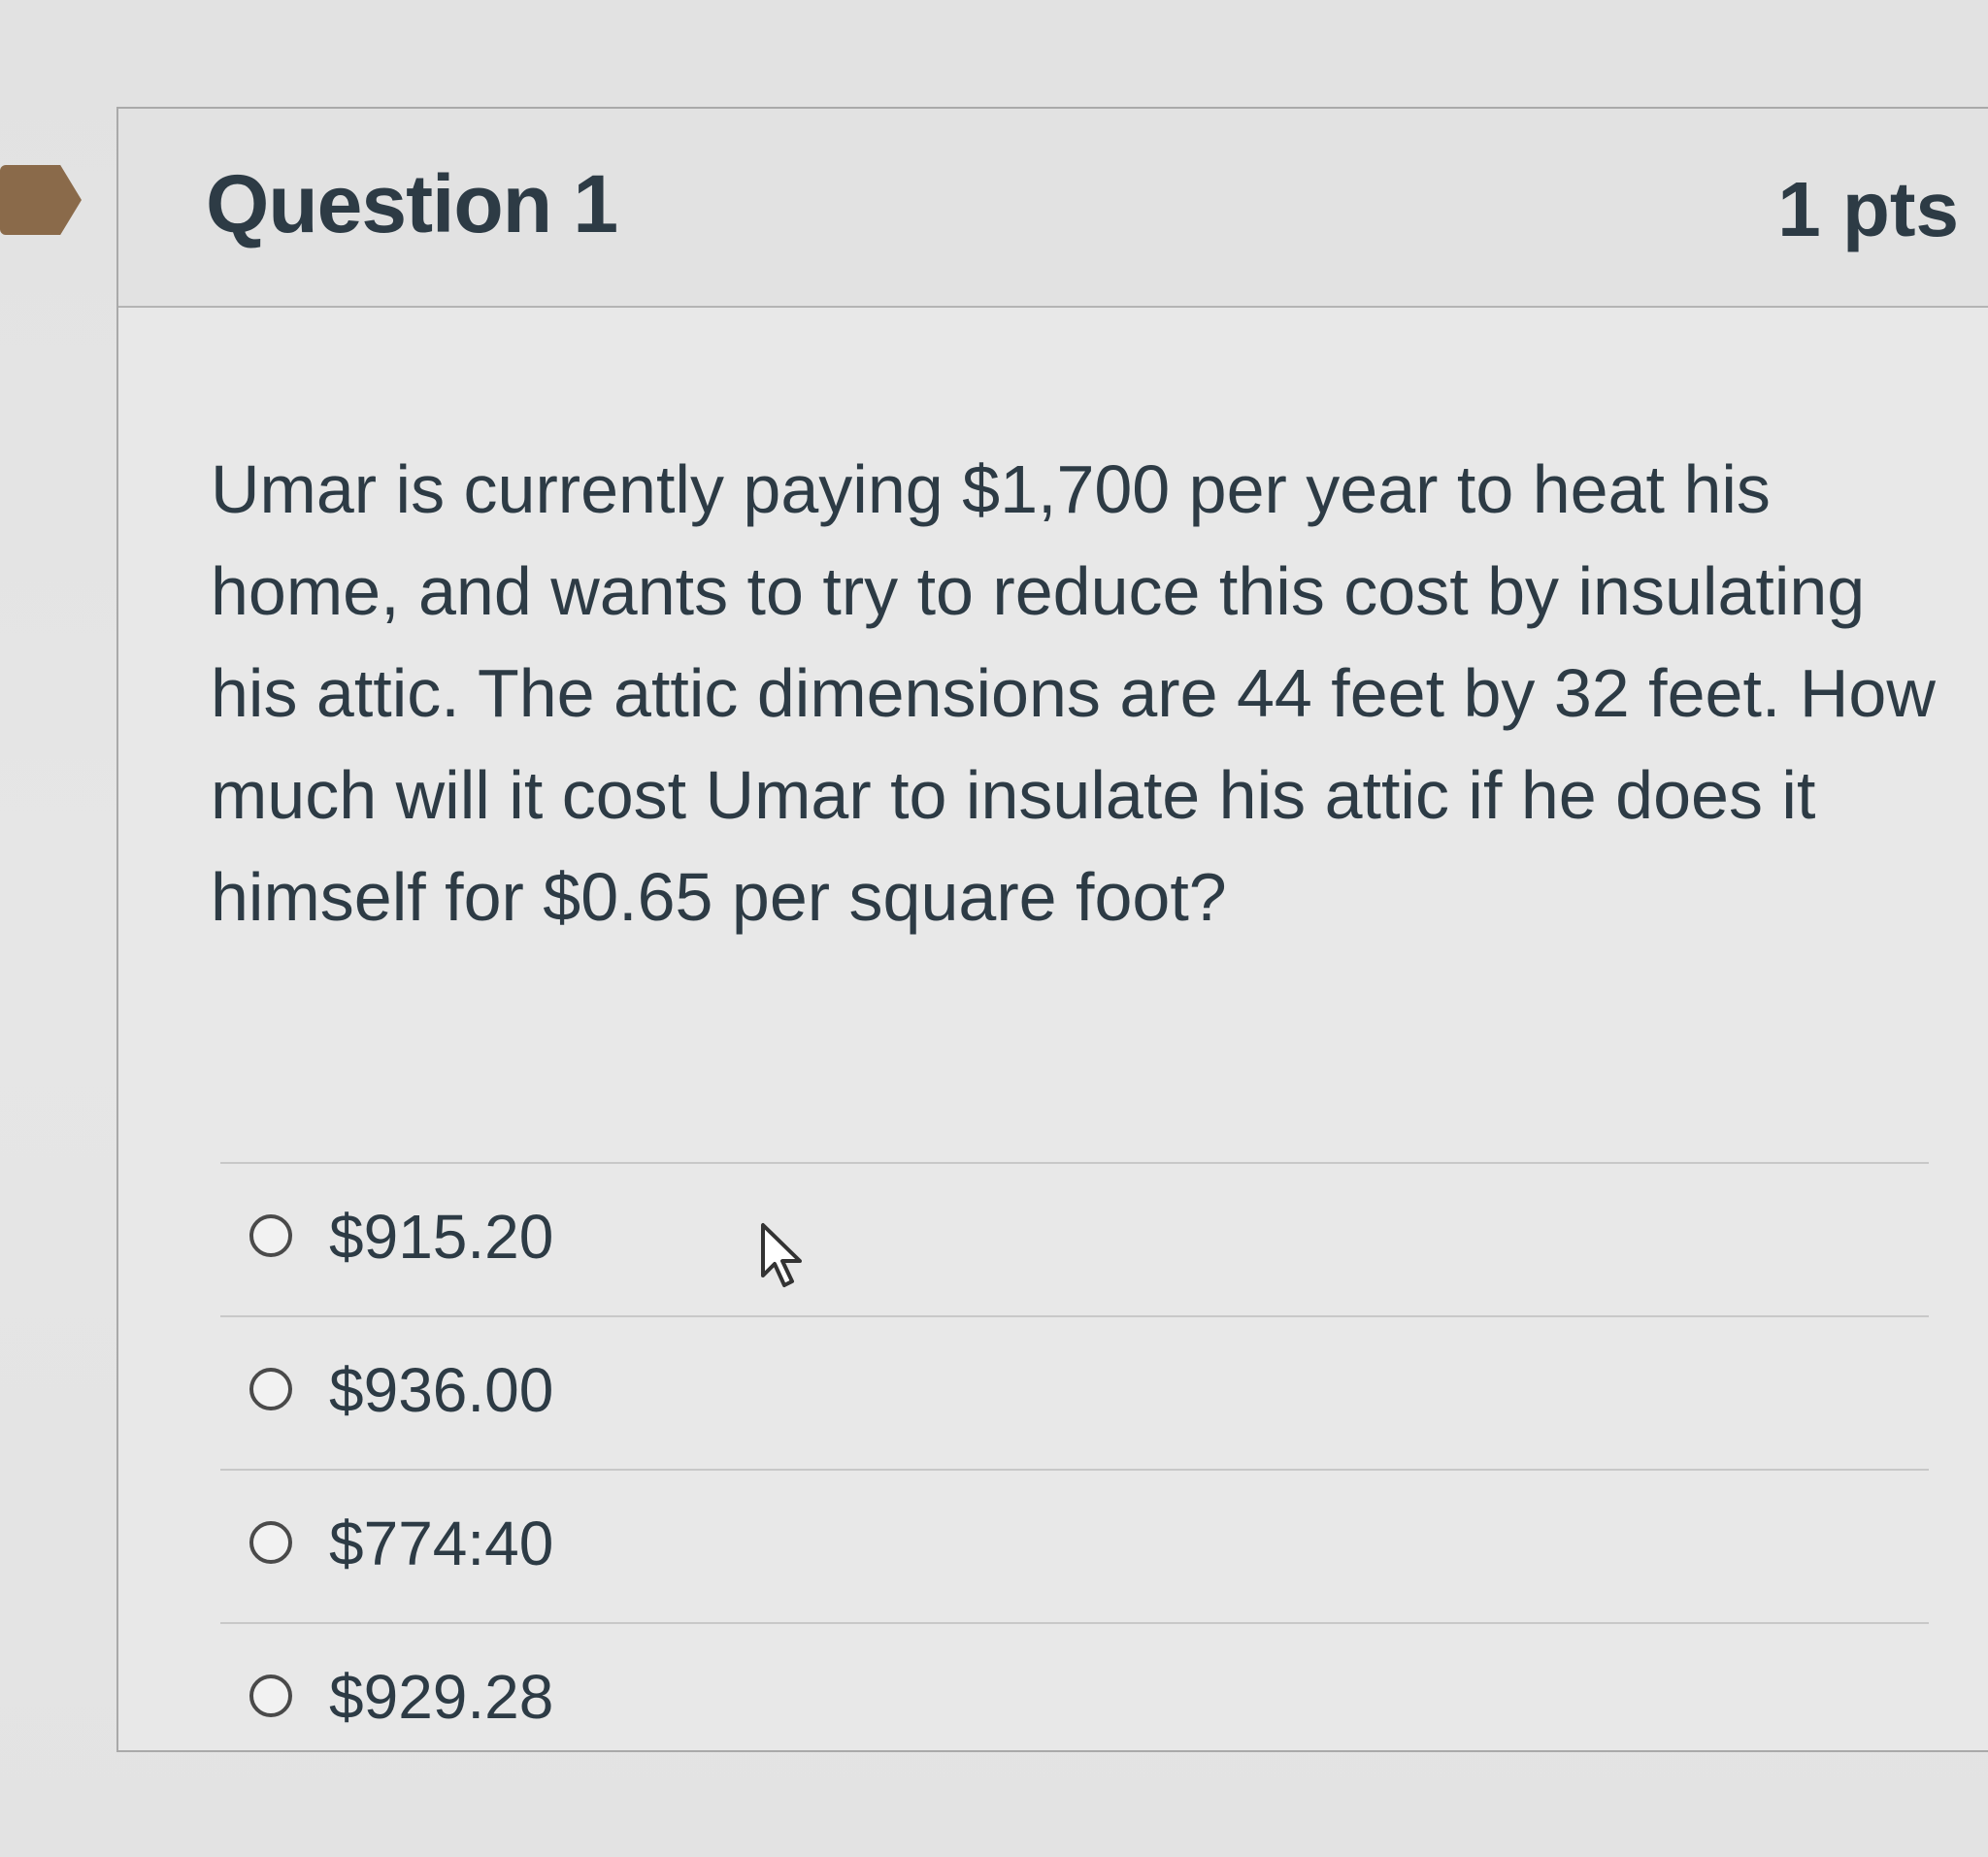  What do you see at coordinates (1074, 1698) in the screenshot?
I see `answer-option: $929.28` at bounding box center [1074, 1698].